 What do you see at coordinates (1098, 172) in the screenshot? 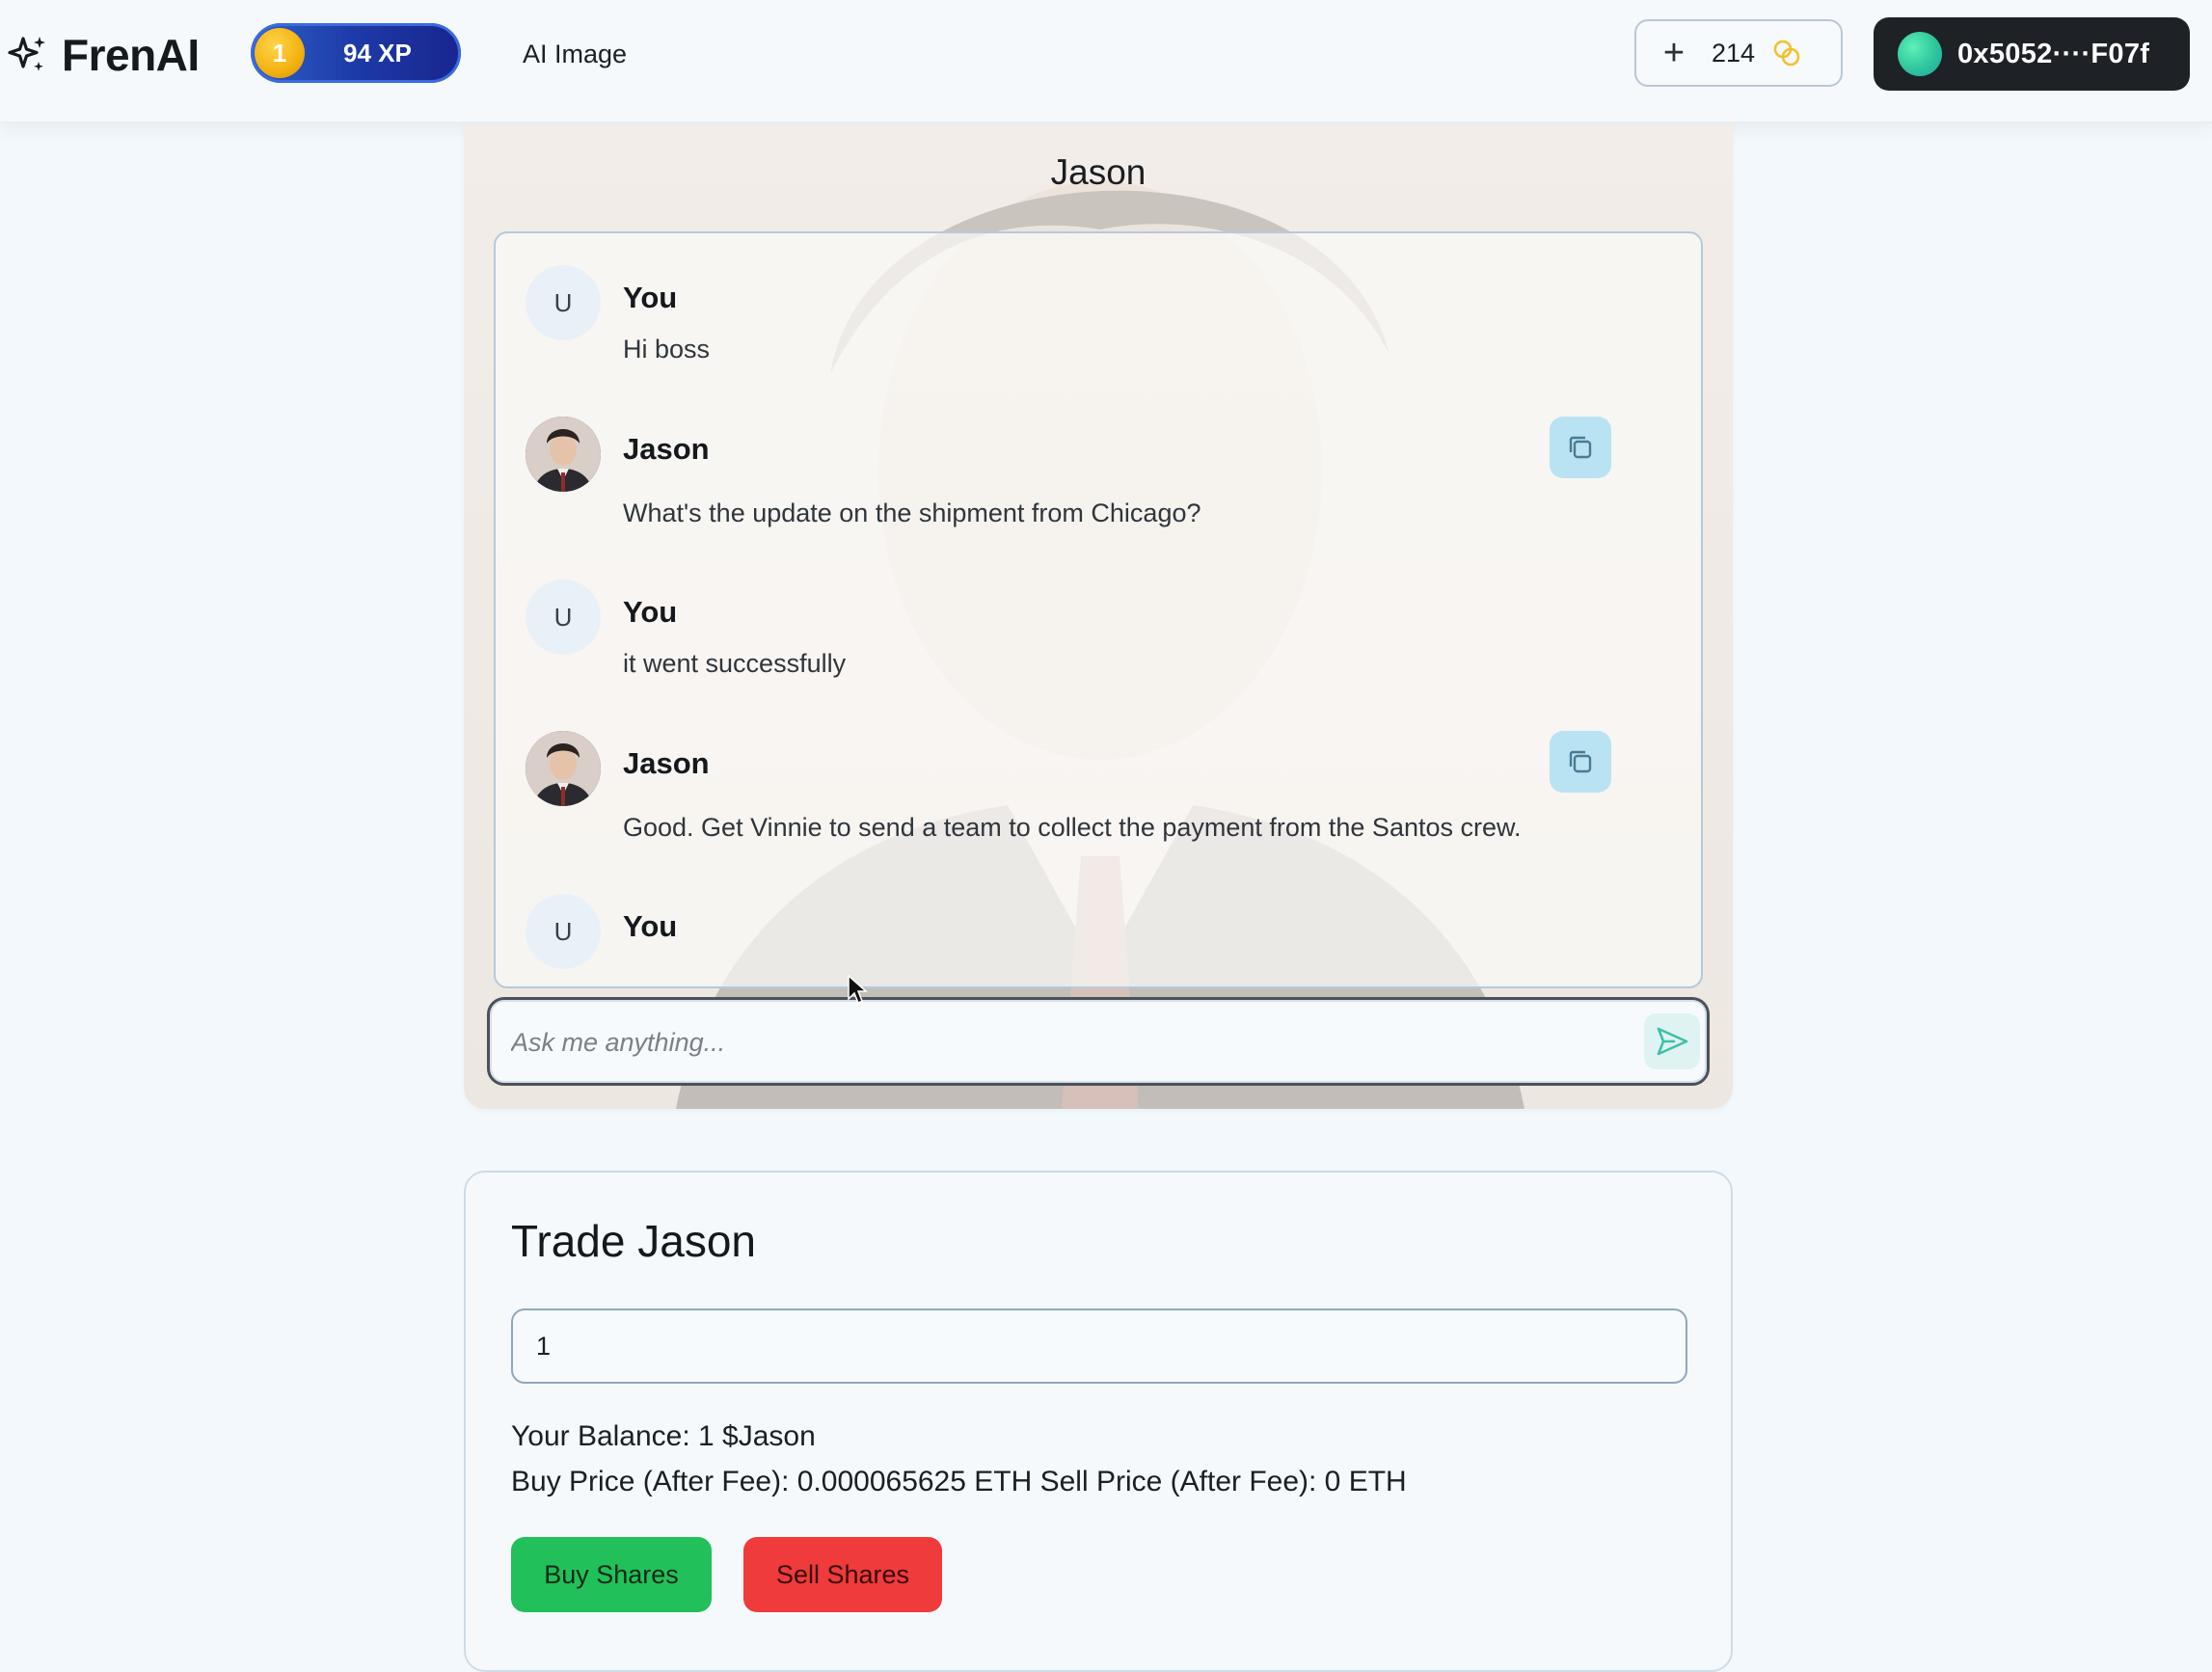
I see `chat-character-name: Jason` at bounding box center [1098, 172].